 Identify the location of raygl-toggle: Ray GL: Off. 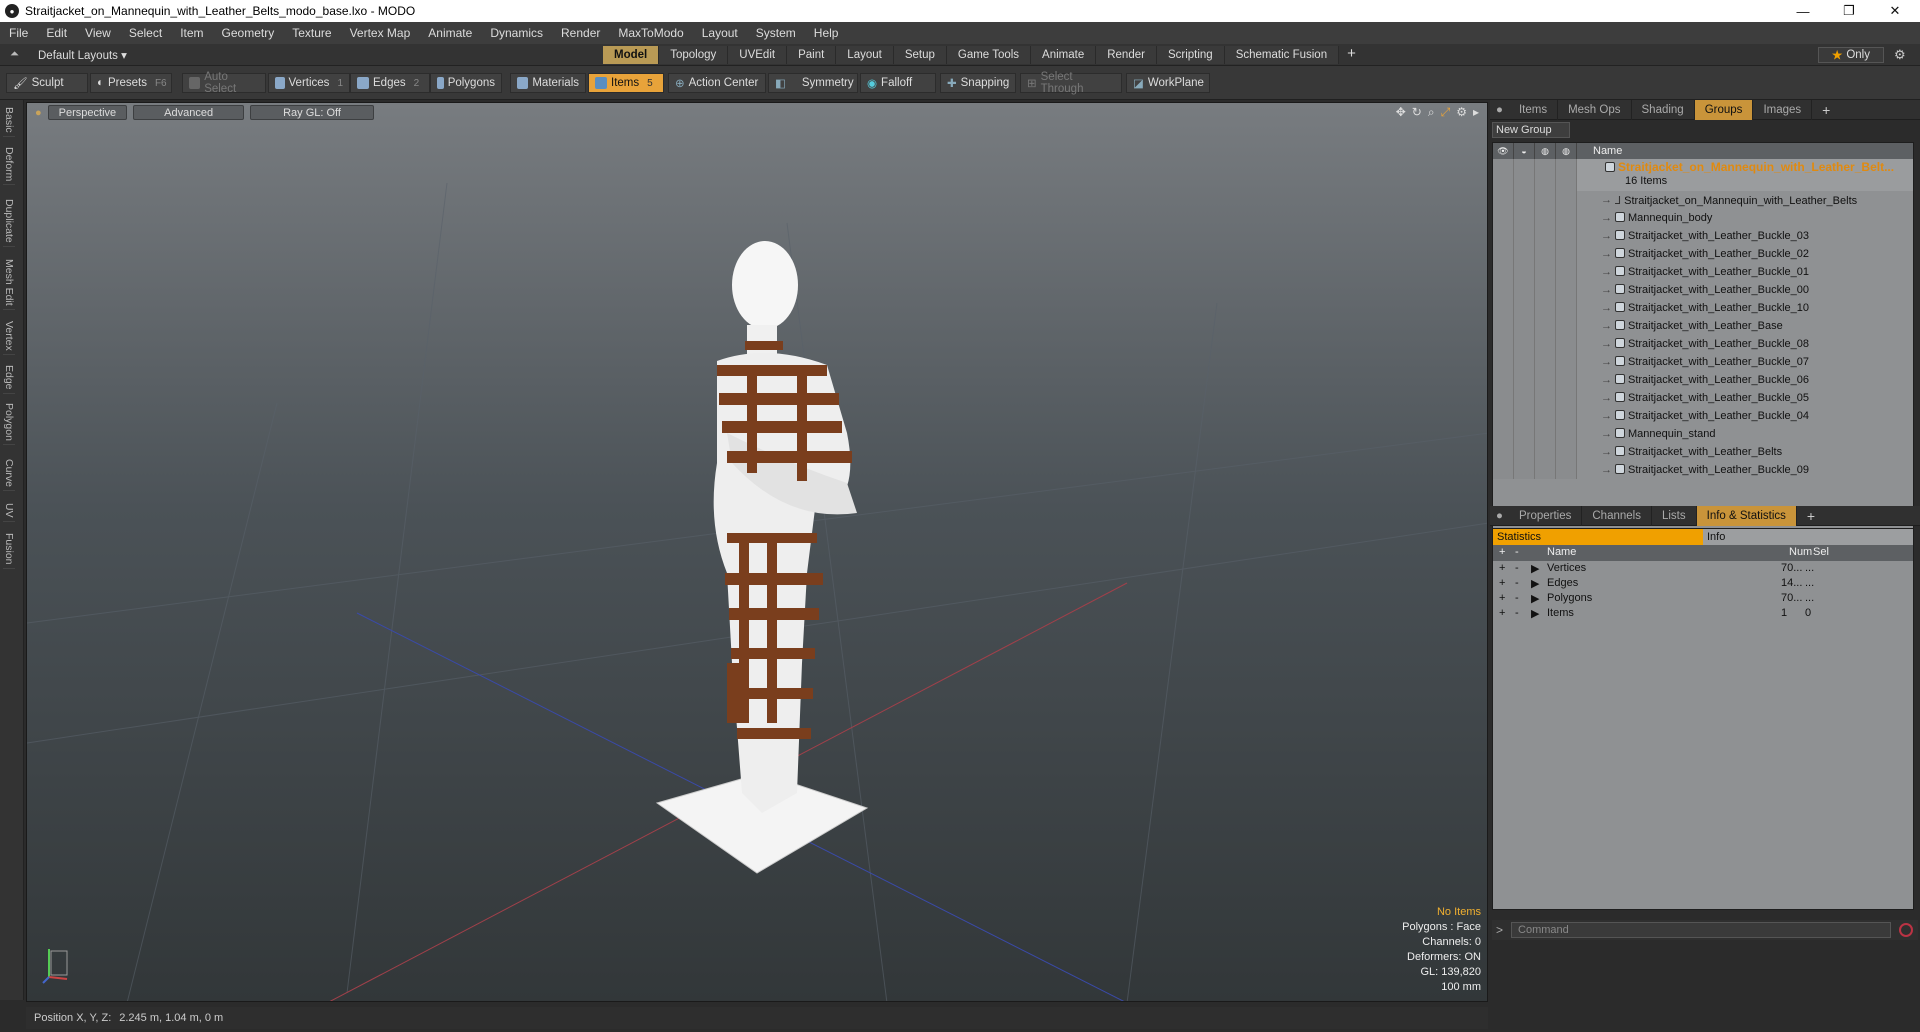
(312, 112).